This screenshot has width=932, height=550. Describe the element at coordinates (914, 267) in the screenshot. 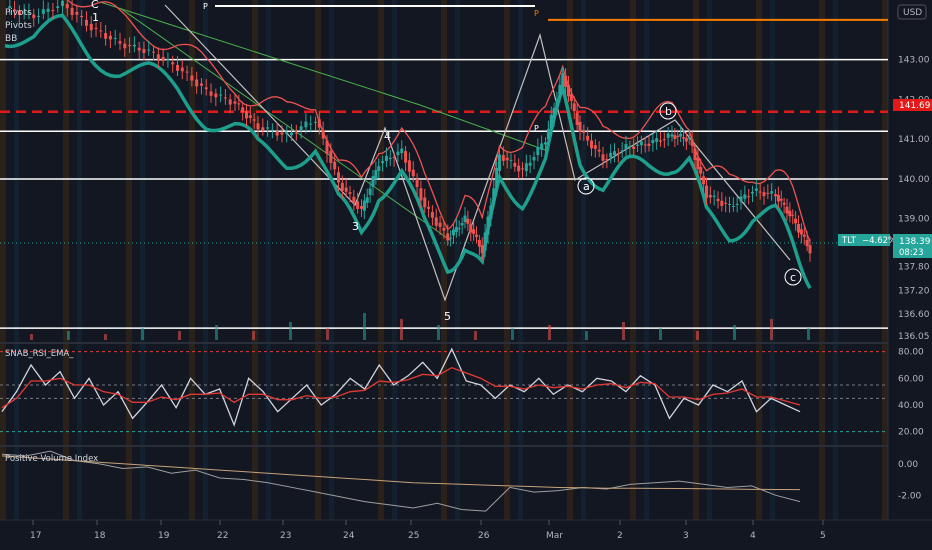

I see `price-tick: 137.80` at that location.